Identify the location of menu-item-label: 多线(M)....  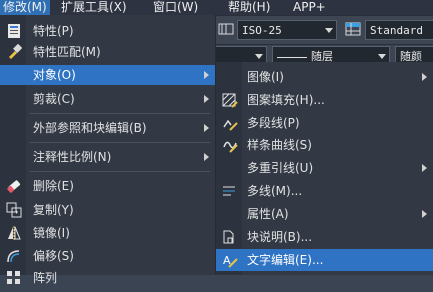
(275, 191).